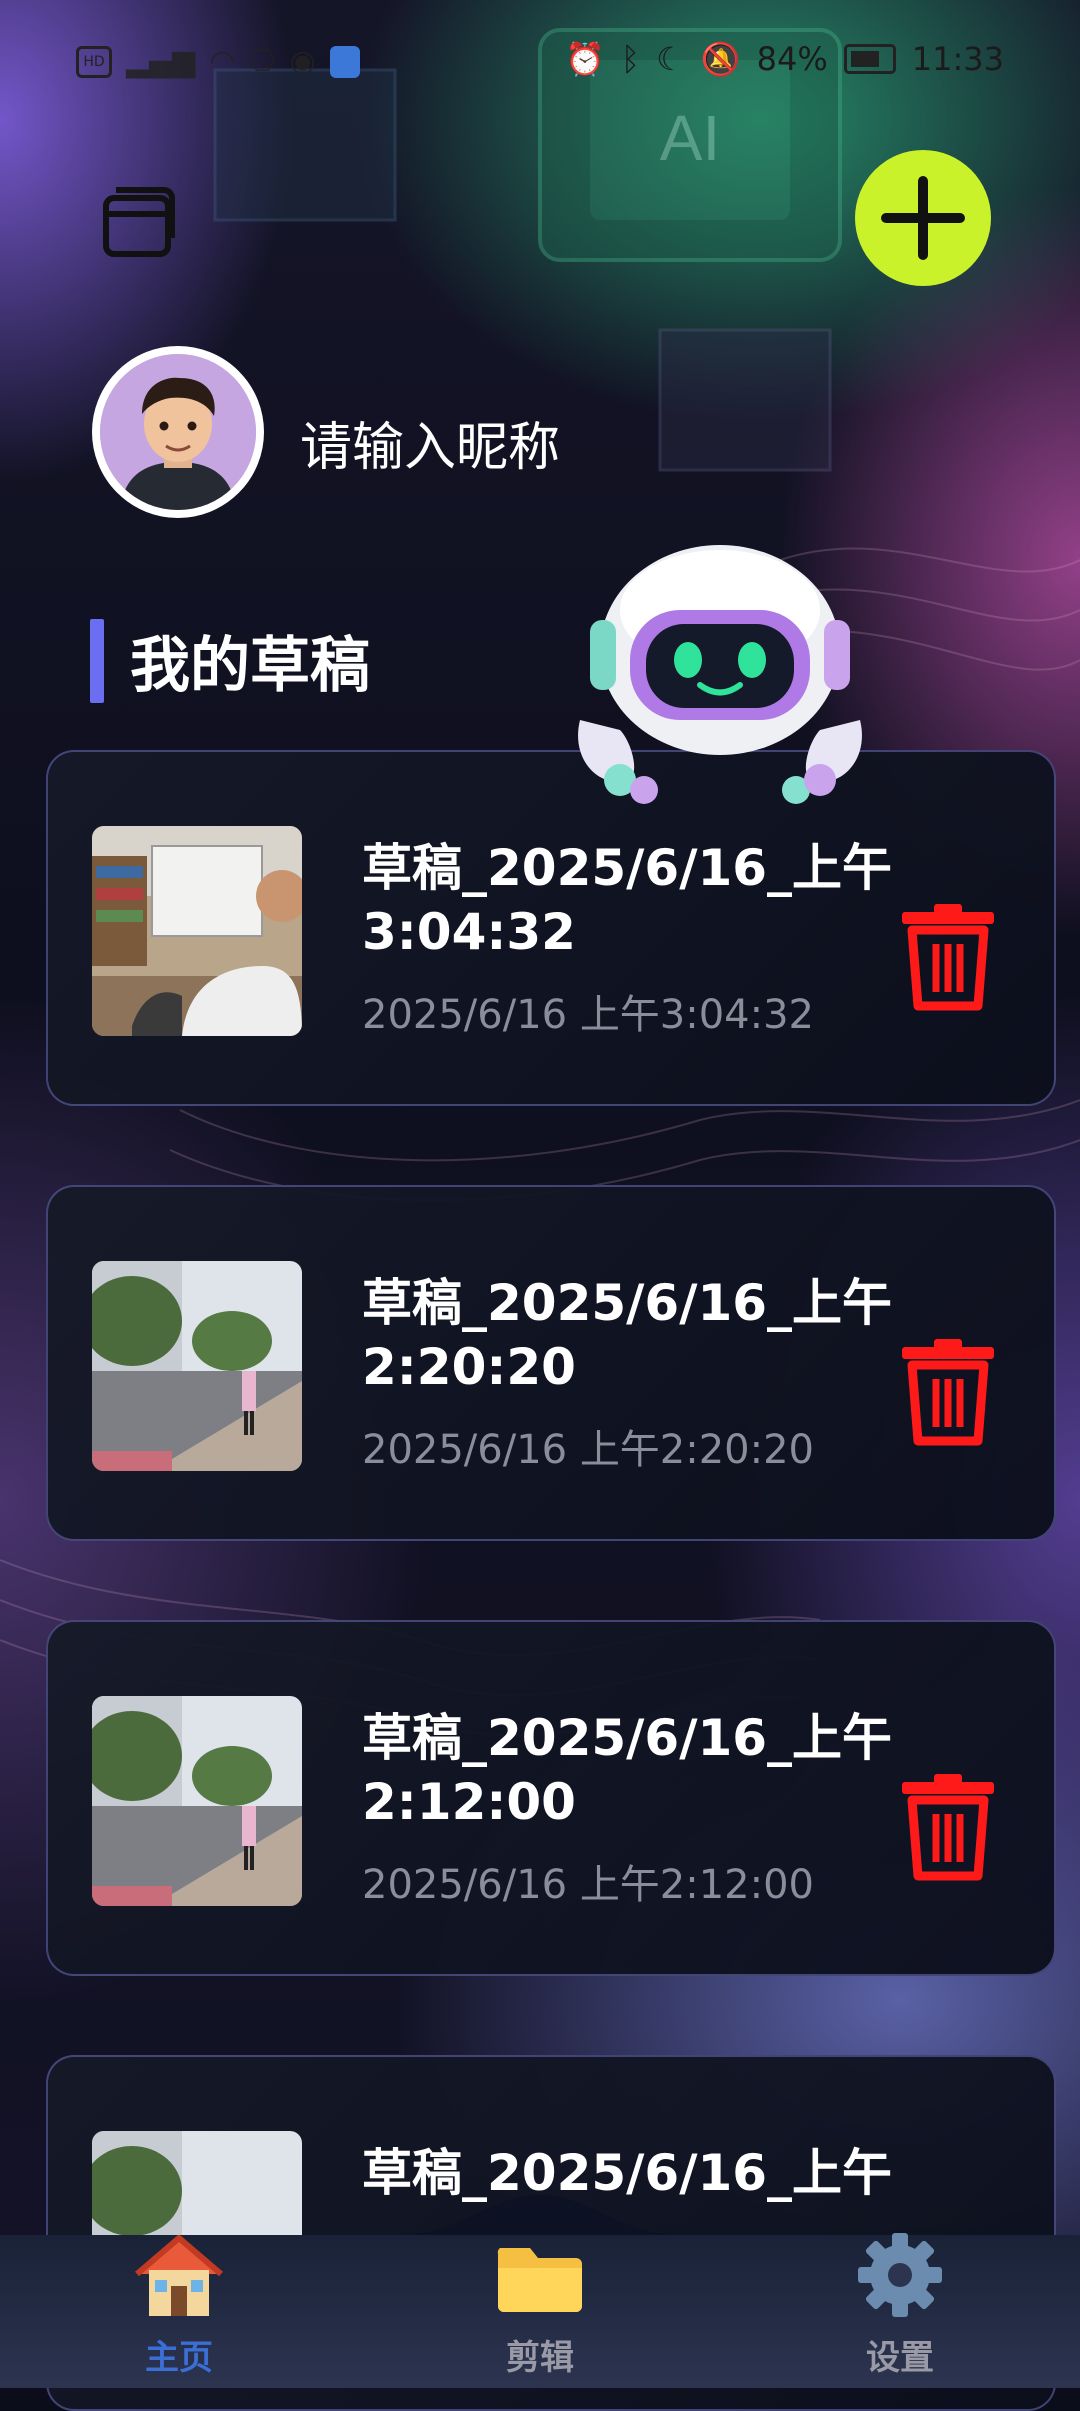 The image size is (1080, 2411). Describe the element at coordinates (179, 2275) in the screenshot. I see `home-icon` at that location.